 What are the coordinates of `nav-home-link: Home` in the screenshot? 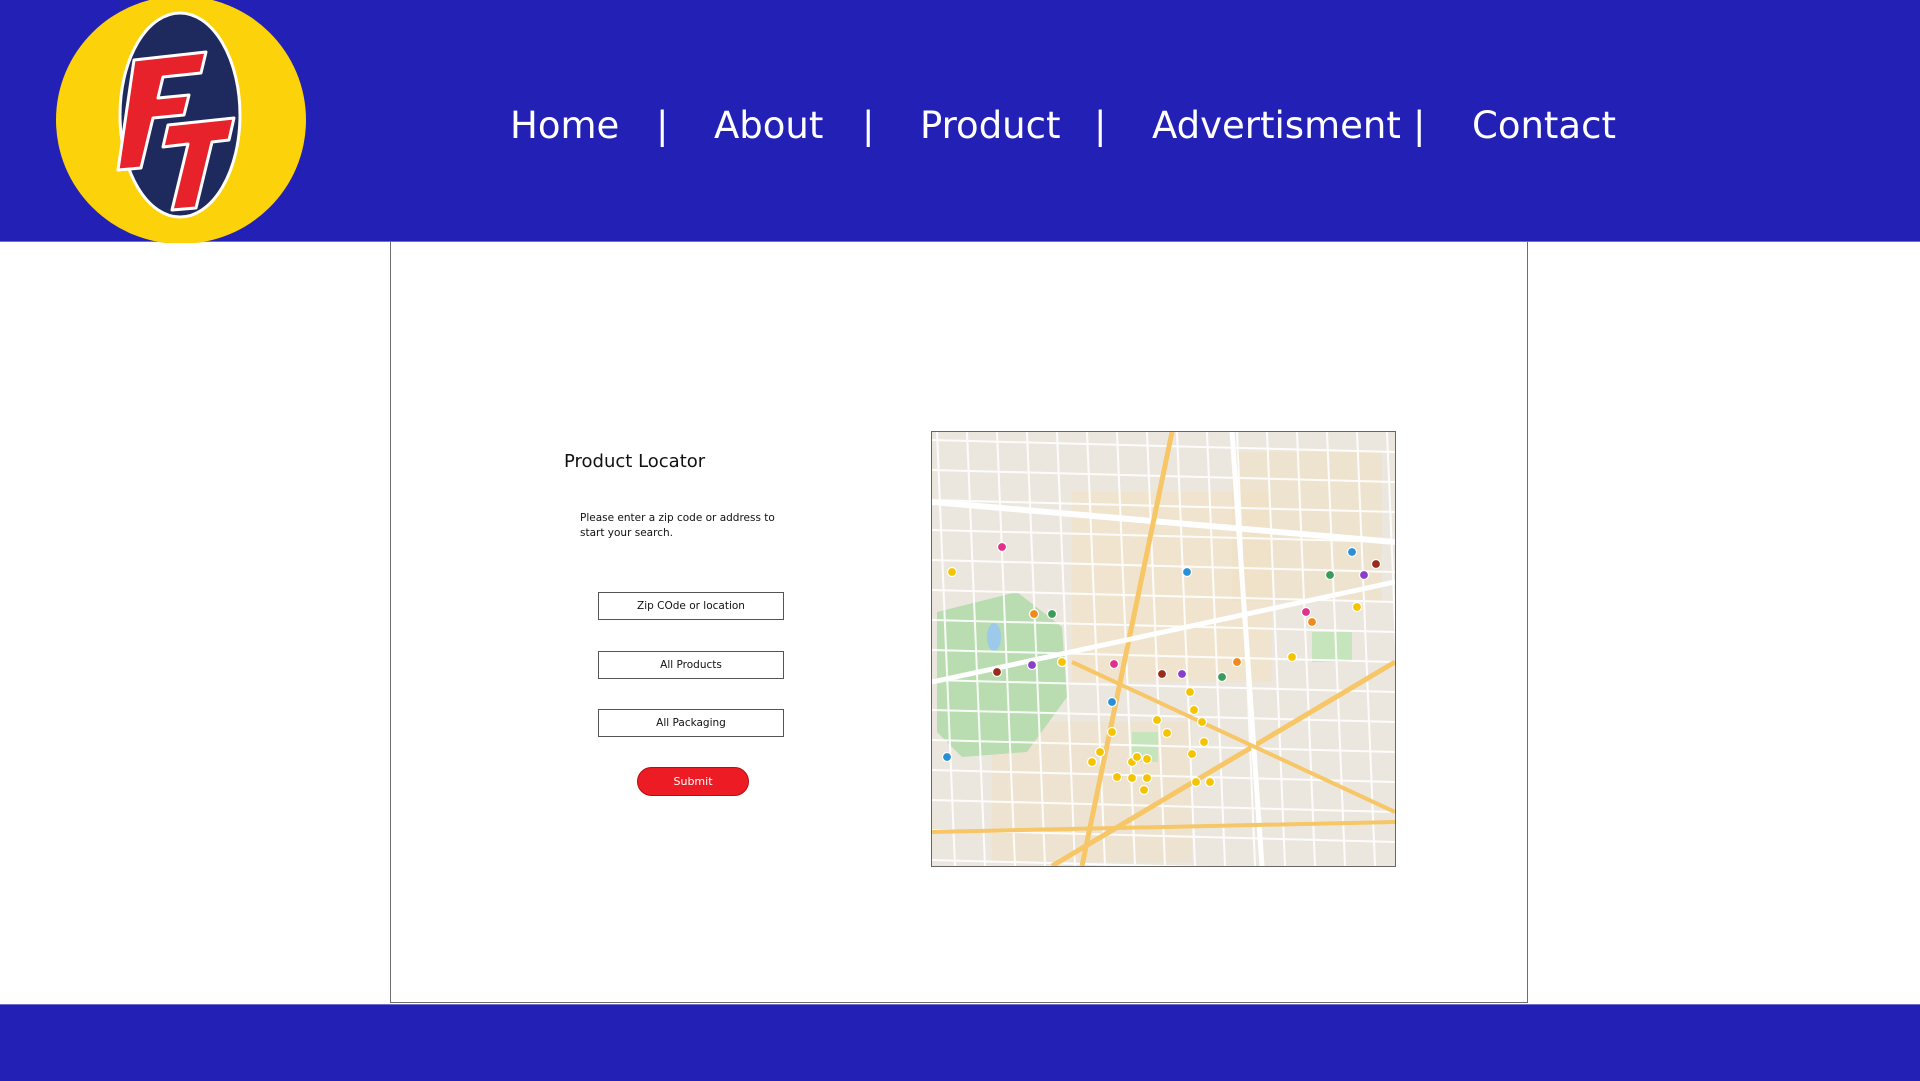 It's located at (564, 126).